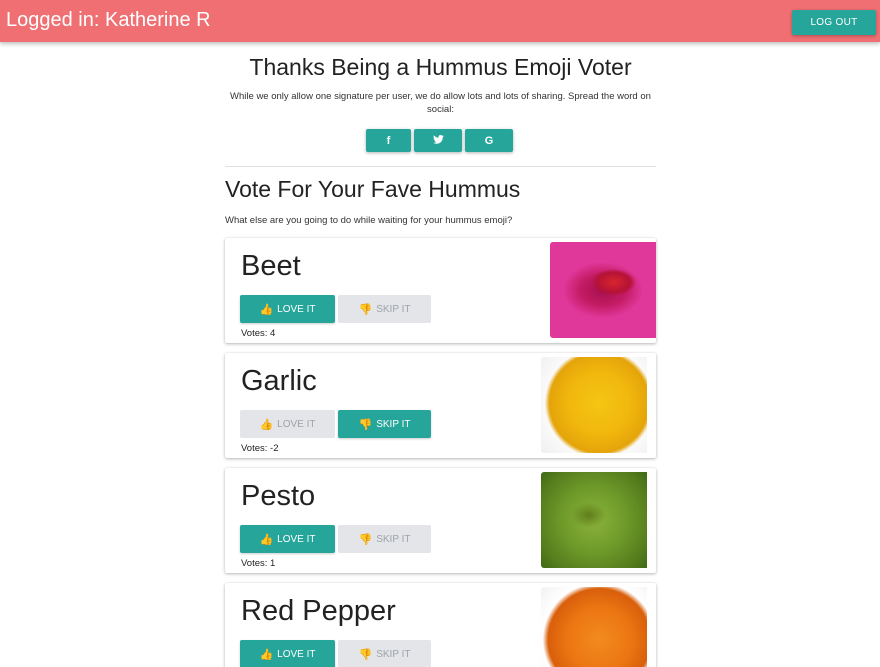  I want to click on garlic-hummus-image, so click(594, 405).